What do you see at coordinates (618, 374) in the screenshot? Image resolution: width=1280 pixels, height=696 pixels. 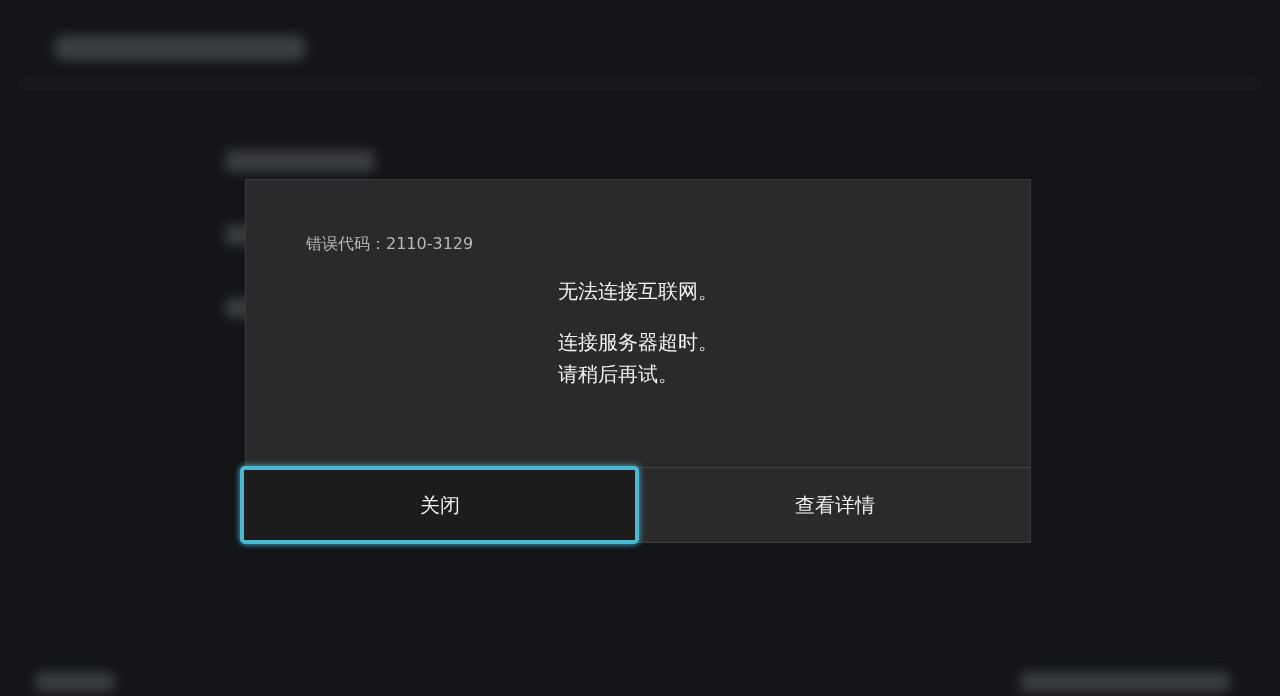 I see `error-message: 请稍后再试。` at bounding box center [618, 374].